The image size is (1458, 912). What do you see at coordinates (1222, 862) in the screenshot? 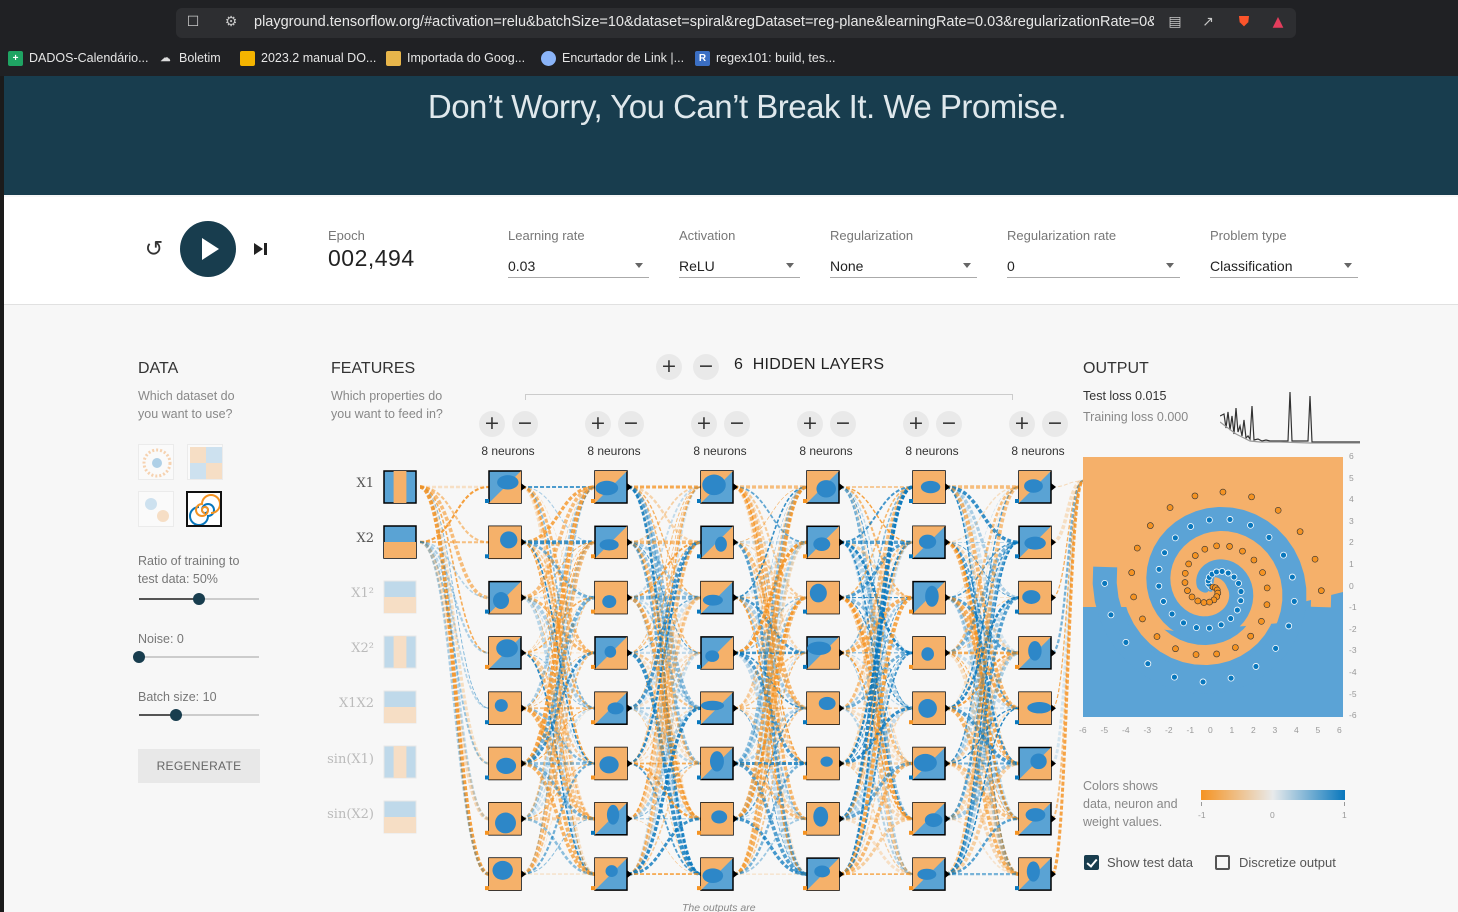
I see `discretize-output-checkbox` at bounding box center [1222, 862].